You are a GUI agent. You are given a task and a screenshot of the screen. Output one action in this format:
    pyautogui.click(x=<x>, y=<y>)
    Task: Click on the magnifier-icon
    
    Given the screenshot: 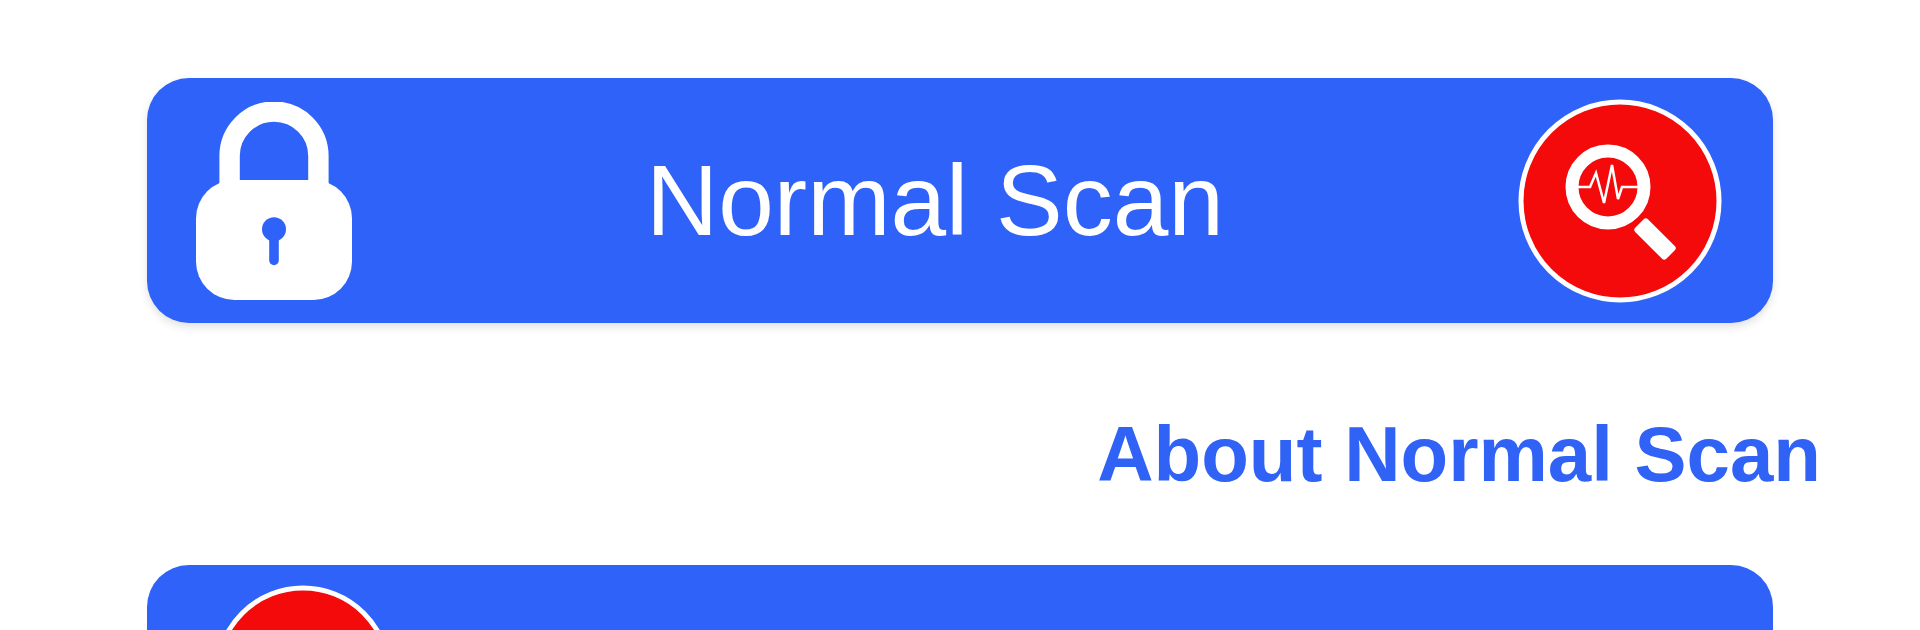 What is the action you would take?
    pyautogui.click(x=1620, y=200)
    